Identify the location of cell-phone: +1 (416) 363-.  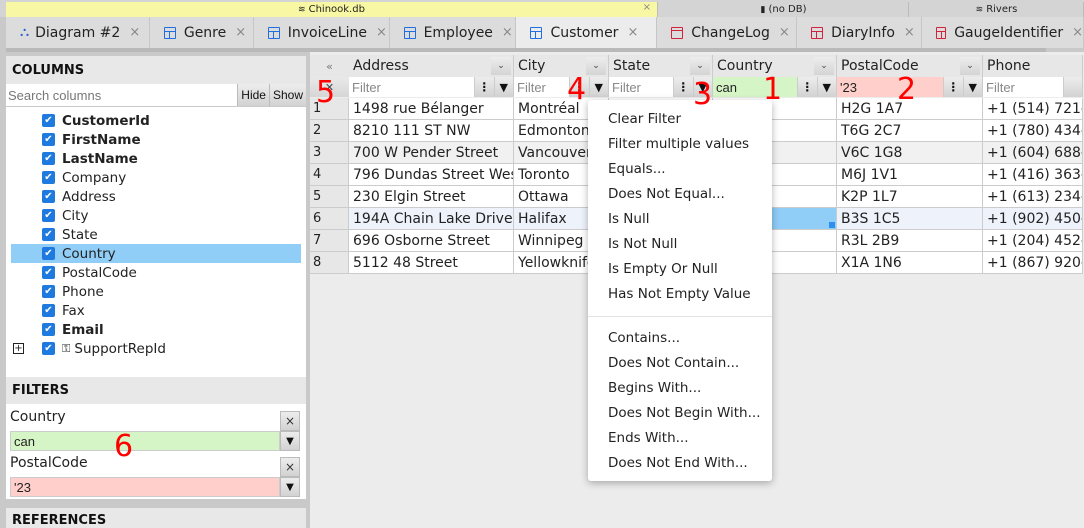
(1033, 174).